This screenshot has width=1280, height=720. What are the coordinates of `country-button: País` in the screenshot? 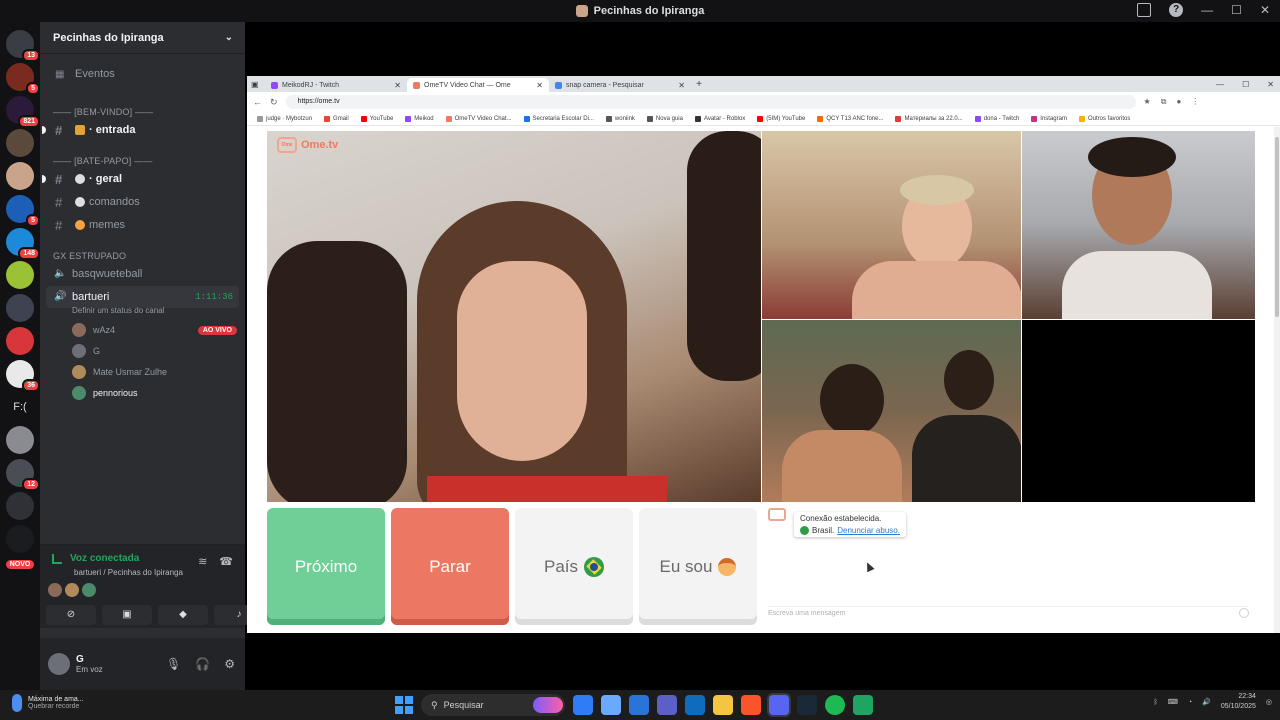 It's located at (574, 566).